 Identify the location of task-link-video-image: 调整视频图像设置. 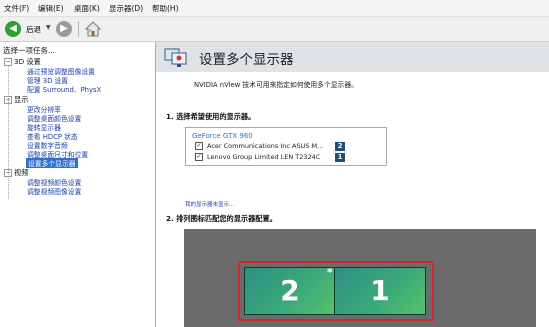
(54, 191).